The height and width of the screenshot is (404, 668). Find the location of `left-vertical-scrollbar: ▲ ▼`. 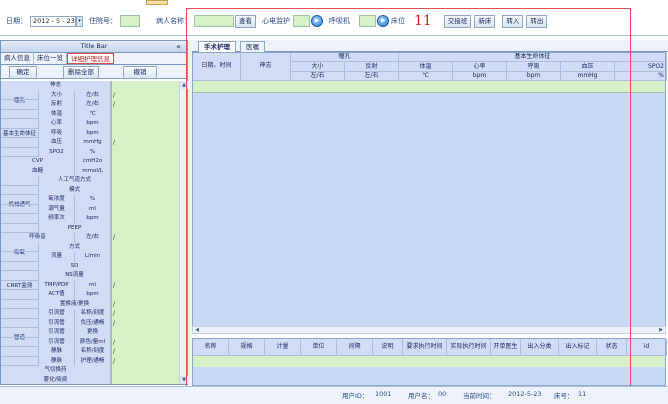

left-vertical-scrollbar: ▲ ▼ is located at coordinates (183, 232).